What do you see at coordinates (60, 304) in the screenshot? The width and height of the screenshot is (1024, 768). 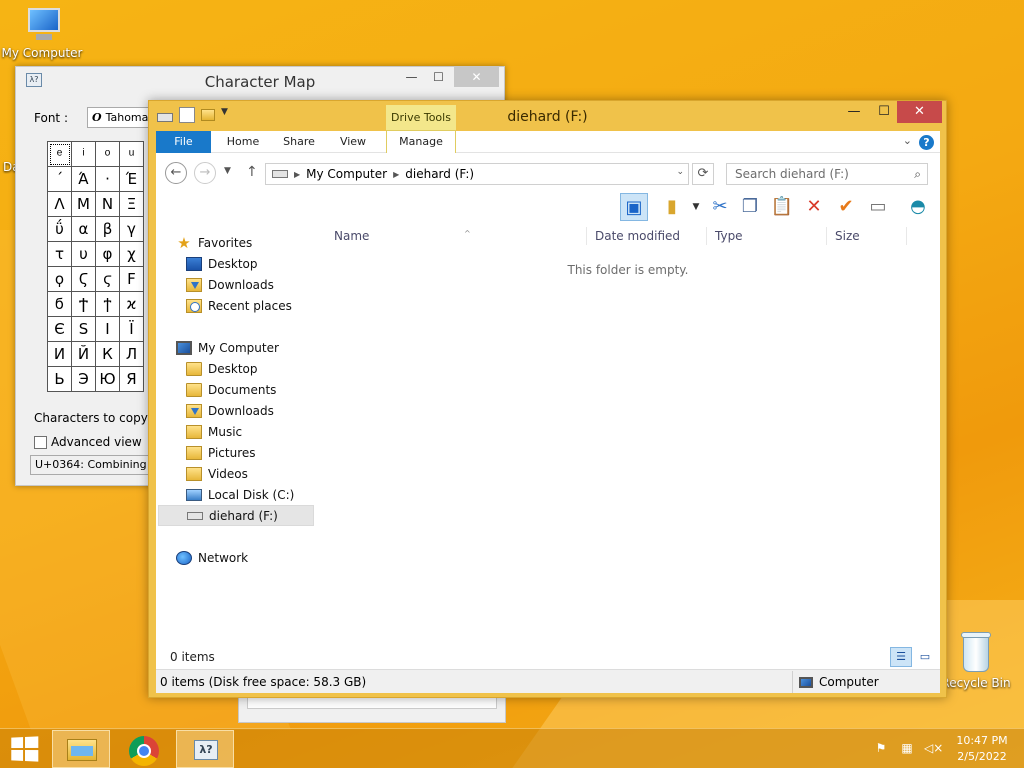 I see `character-cell: ϭ` at bounding box center [60, 304].